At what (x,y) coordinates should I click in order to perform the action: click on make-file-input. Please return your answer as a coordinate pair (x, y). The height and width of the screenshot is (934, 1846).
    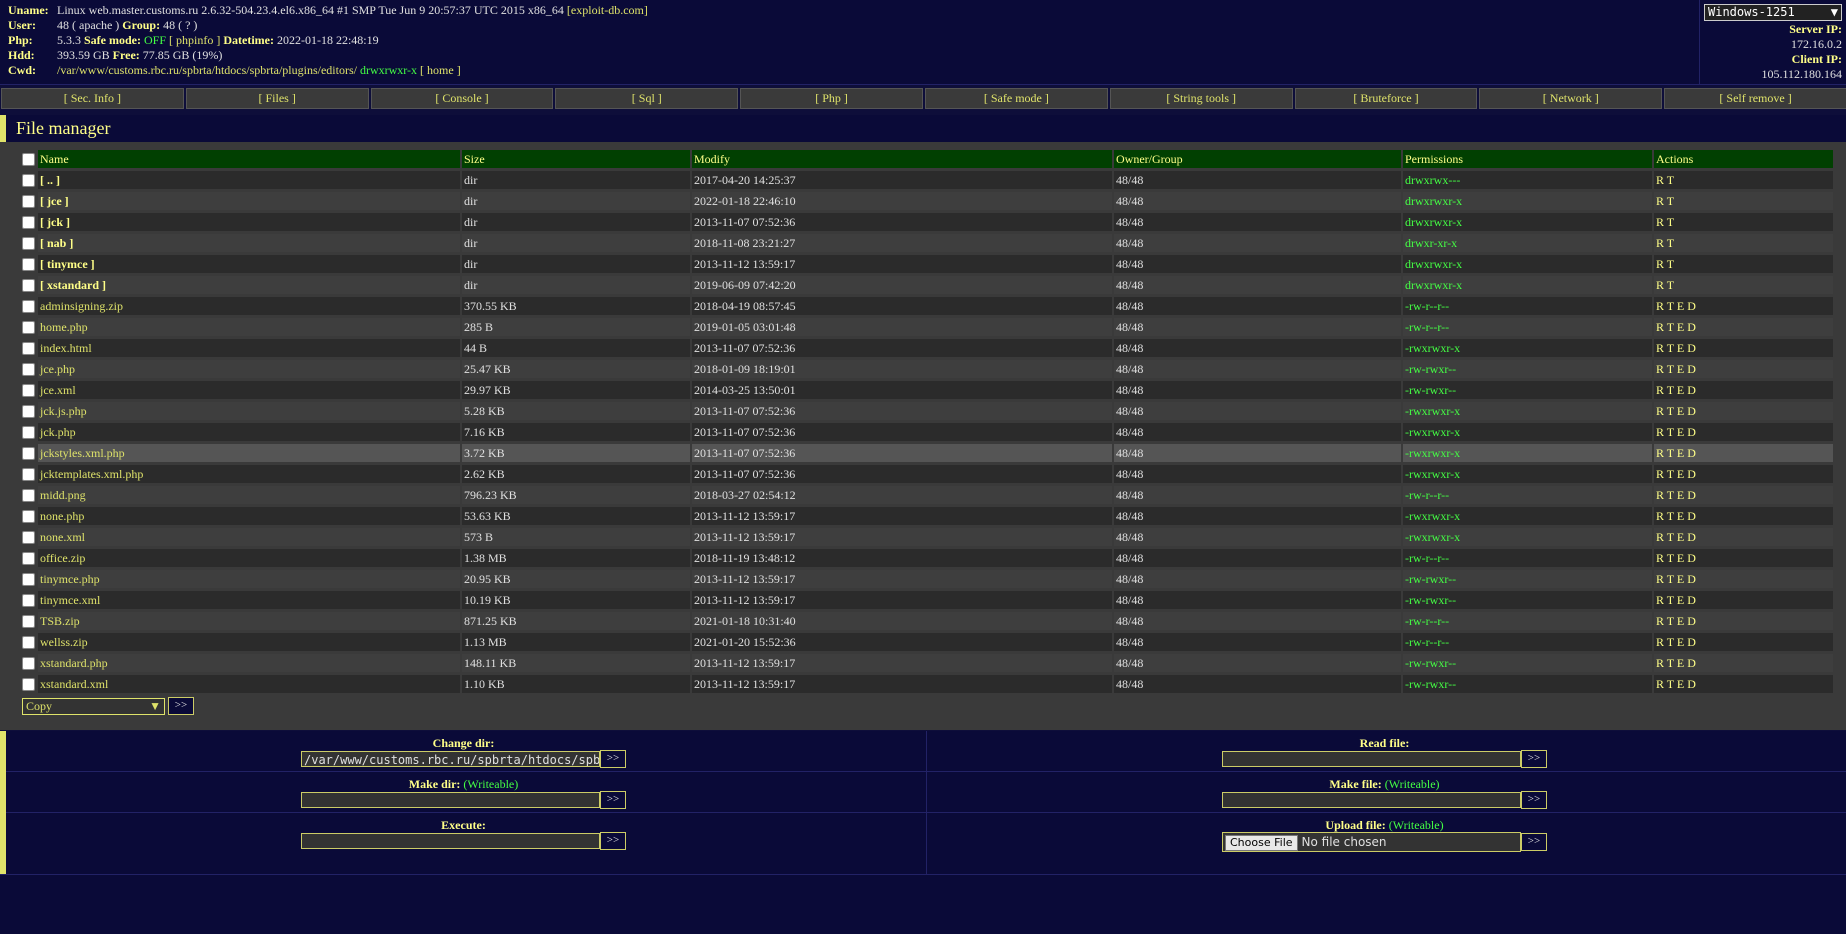
    Looking at the image, I should click on (1371, 800).